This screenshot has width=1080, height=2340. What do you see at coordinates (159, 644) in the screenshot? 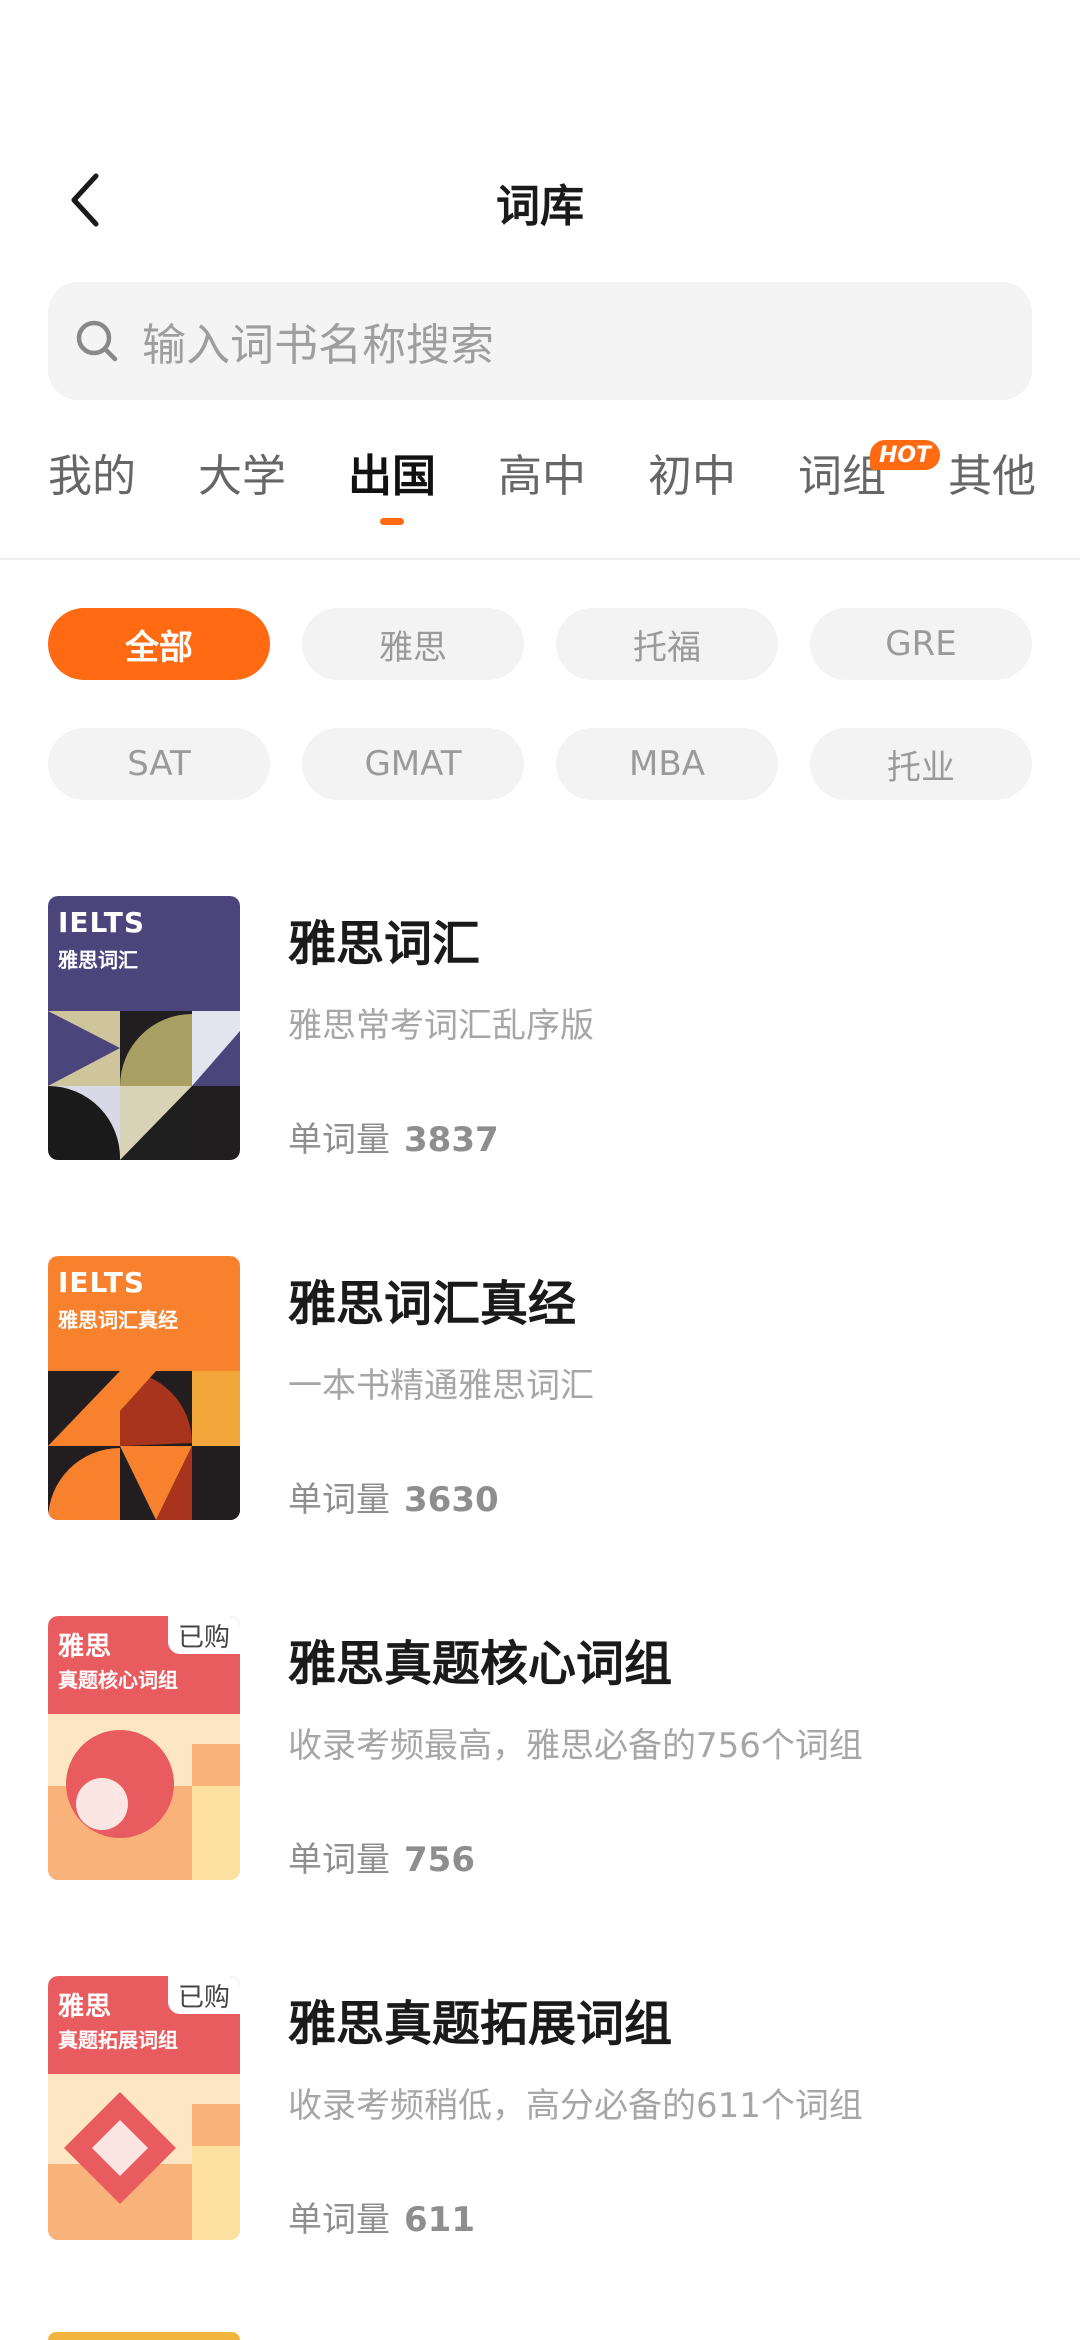
I see `chip-all: 全部` at bounding box center [159, 644].